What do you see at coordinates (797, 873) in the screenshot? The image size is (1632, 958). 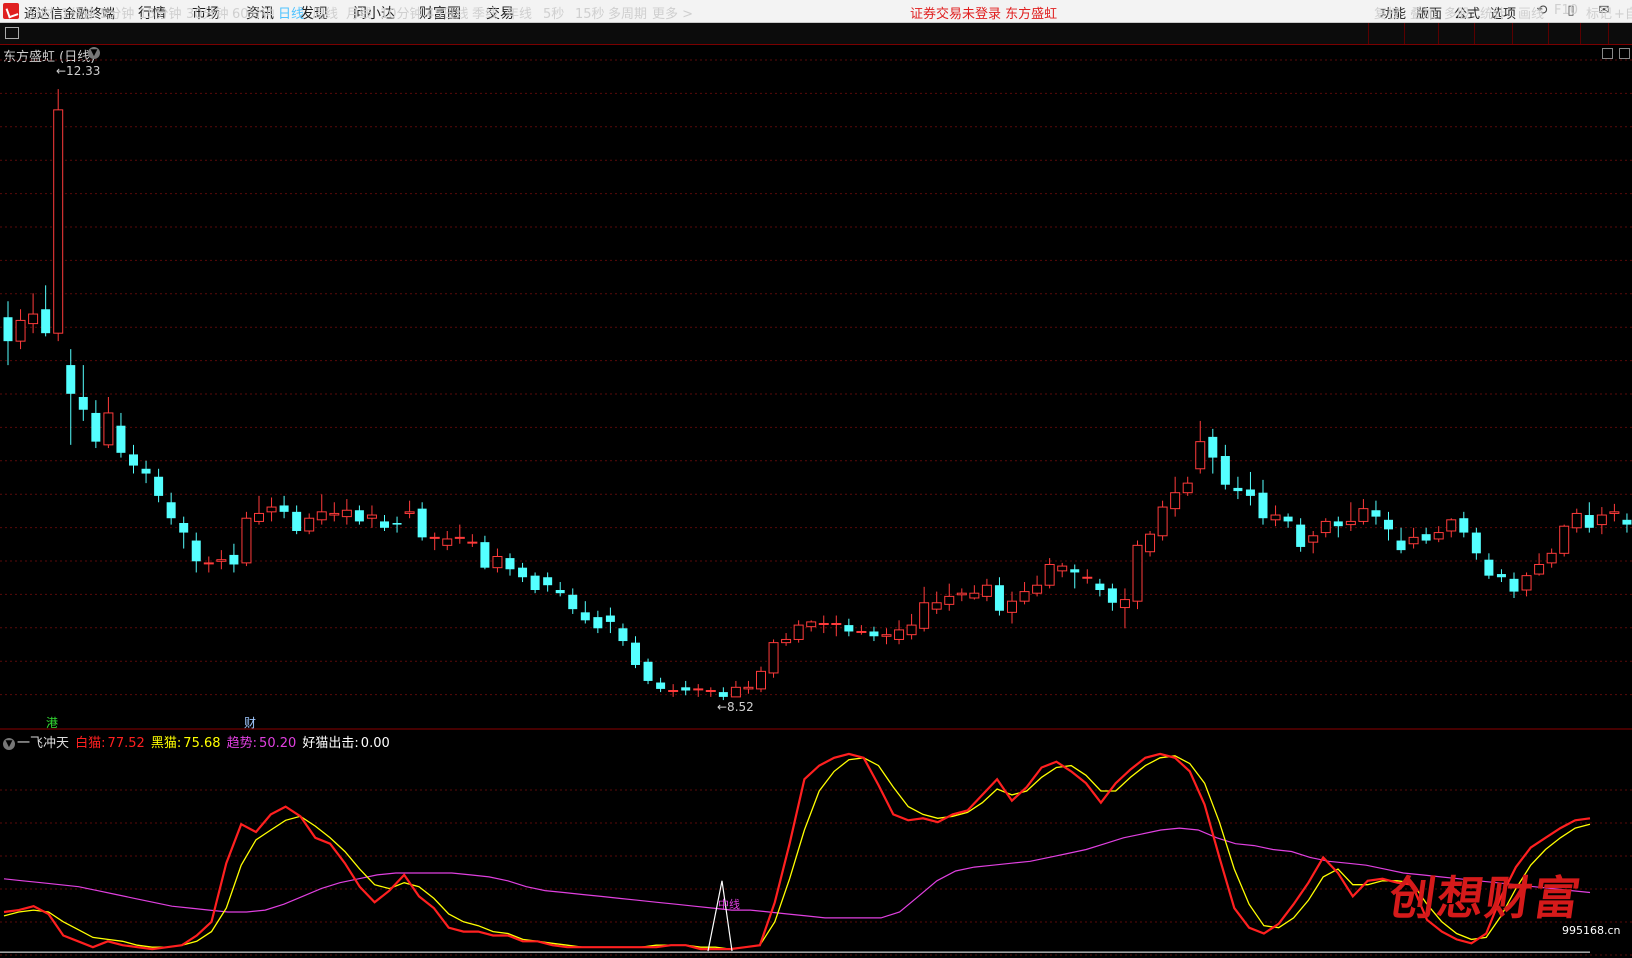 I see `series-line-趋势` at bounding box center [797, 873].